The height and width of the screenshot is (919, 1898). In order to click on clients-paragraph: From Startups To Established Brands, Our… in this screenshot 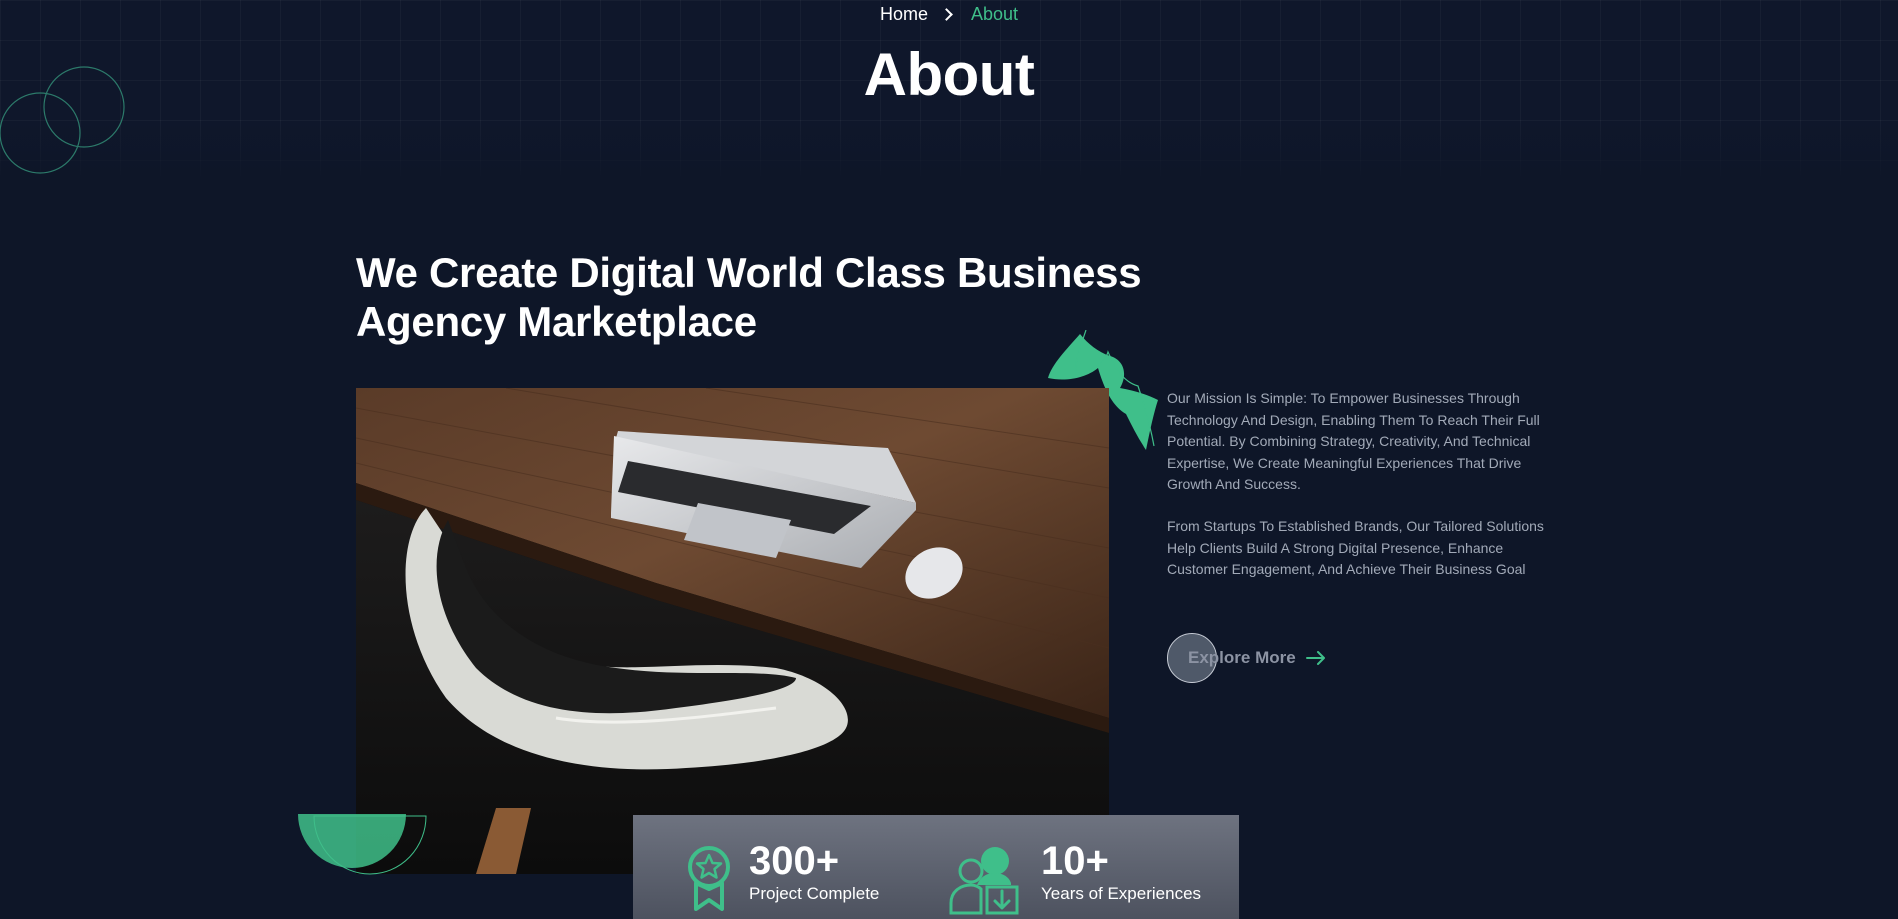, I will do `click(1355, 547)`.